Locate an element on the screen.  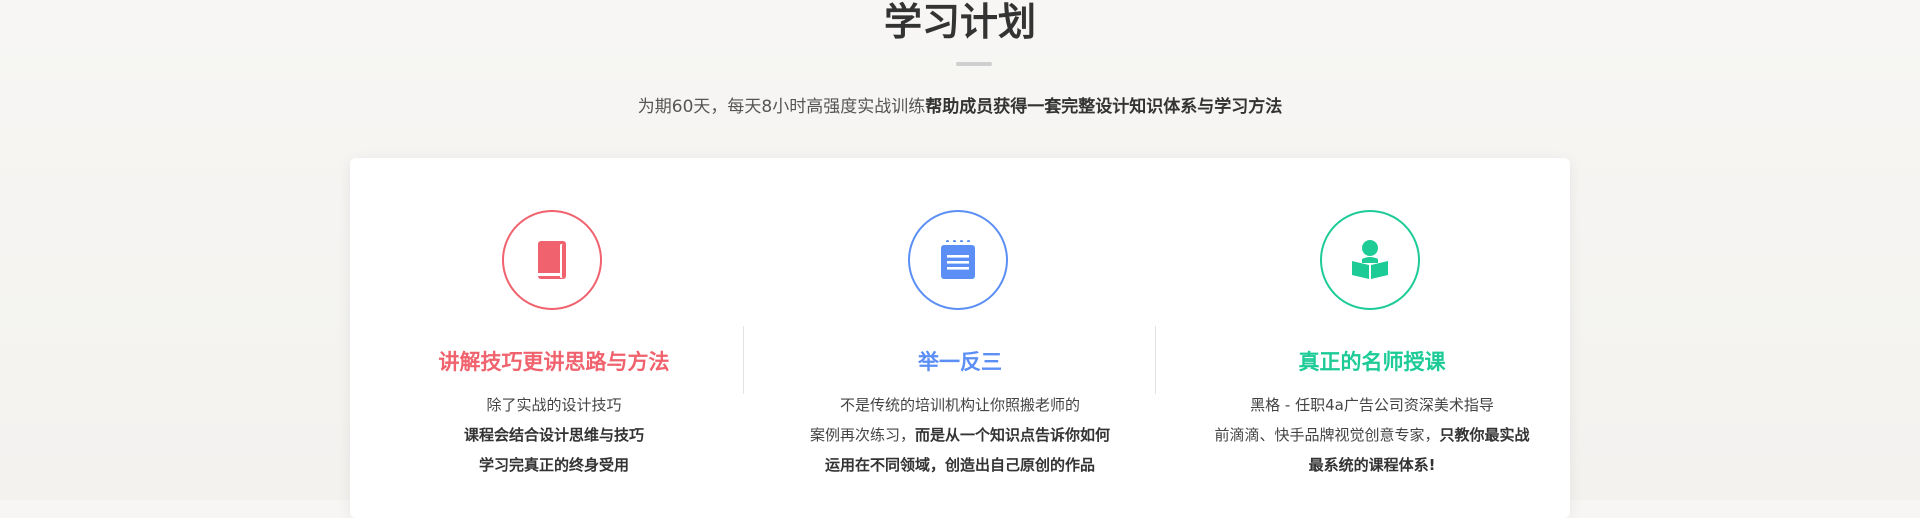
feature-description: 除了实战的设计技巧 课程会结合设计思维与技巧 学习完真正的终身受用 is located at coordinates (554, 435).